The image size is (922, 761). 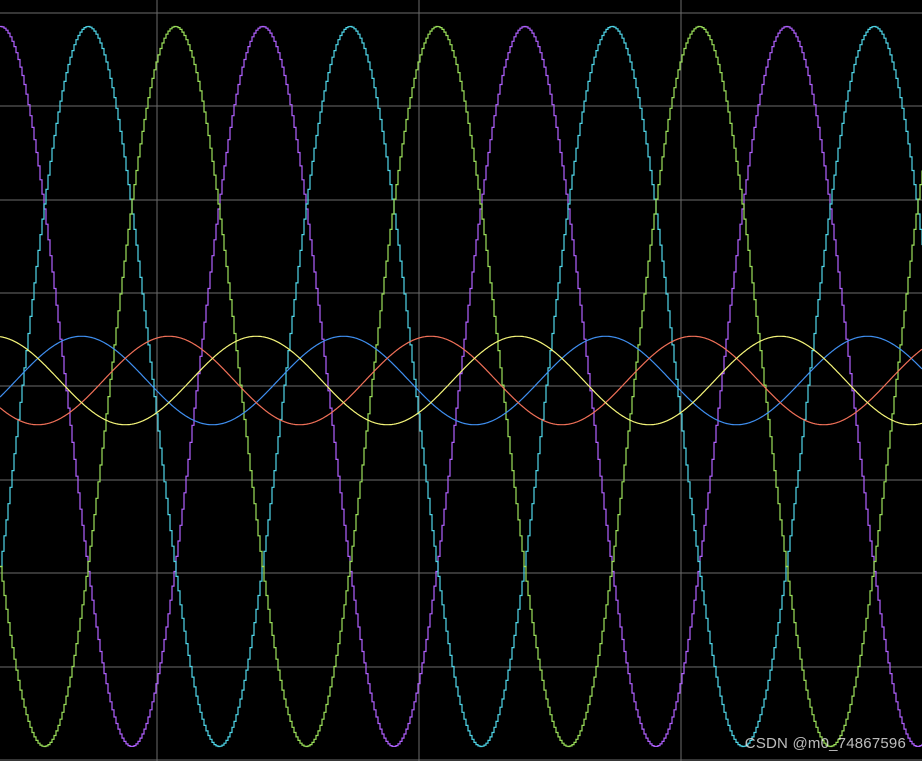 What do you see at coordinates (825, 743) in the screenshot?
I see `watermark-text: CSDN @m0_74867596` at bounding box center [825, 743].